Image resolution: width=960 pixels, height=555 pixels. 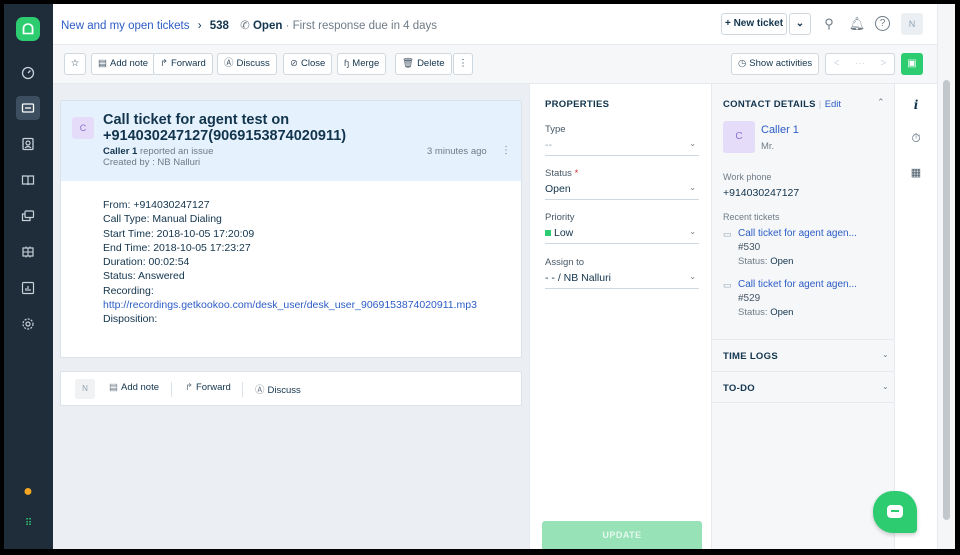 What do you see at coordinates (751, 217) in the screenshot?
I see `recent-tickets-label: Recent tickets` at bounding box center [751, 217].